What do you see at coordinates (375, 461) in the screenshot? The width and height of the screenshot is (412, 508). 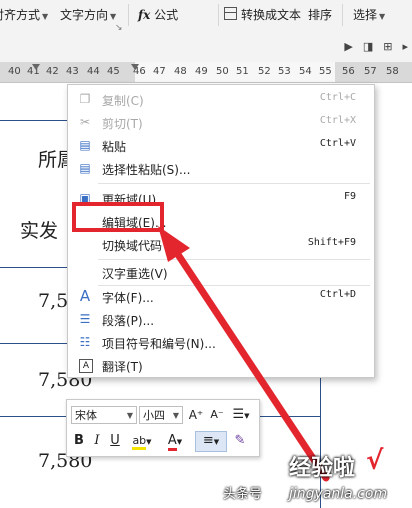 I see `watermark-check: √` at bounding box center [375, 461].